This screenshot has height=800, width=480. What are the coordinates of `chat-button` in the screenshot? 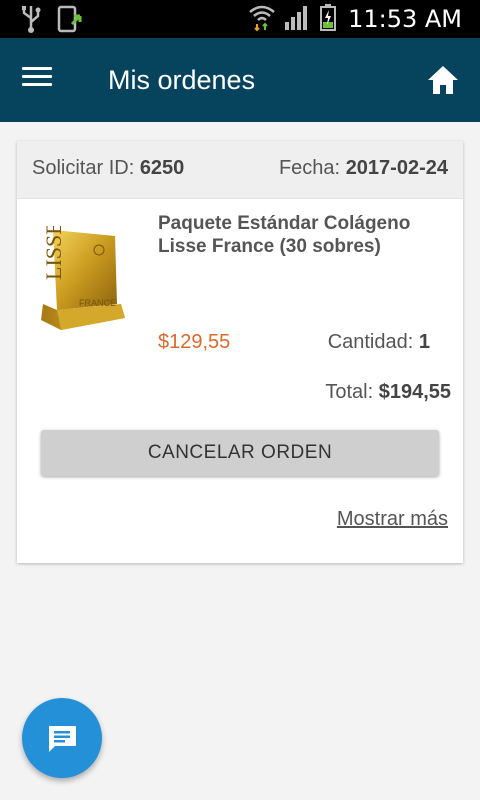 It's located at (62, 738).